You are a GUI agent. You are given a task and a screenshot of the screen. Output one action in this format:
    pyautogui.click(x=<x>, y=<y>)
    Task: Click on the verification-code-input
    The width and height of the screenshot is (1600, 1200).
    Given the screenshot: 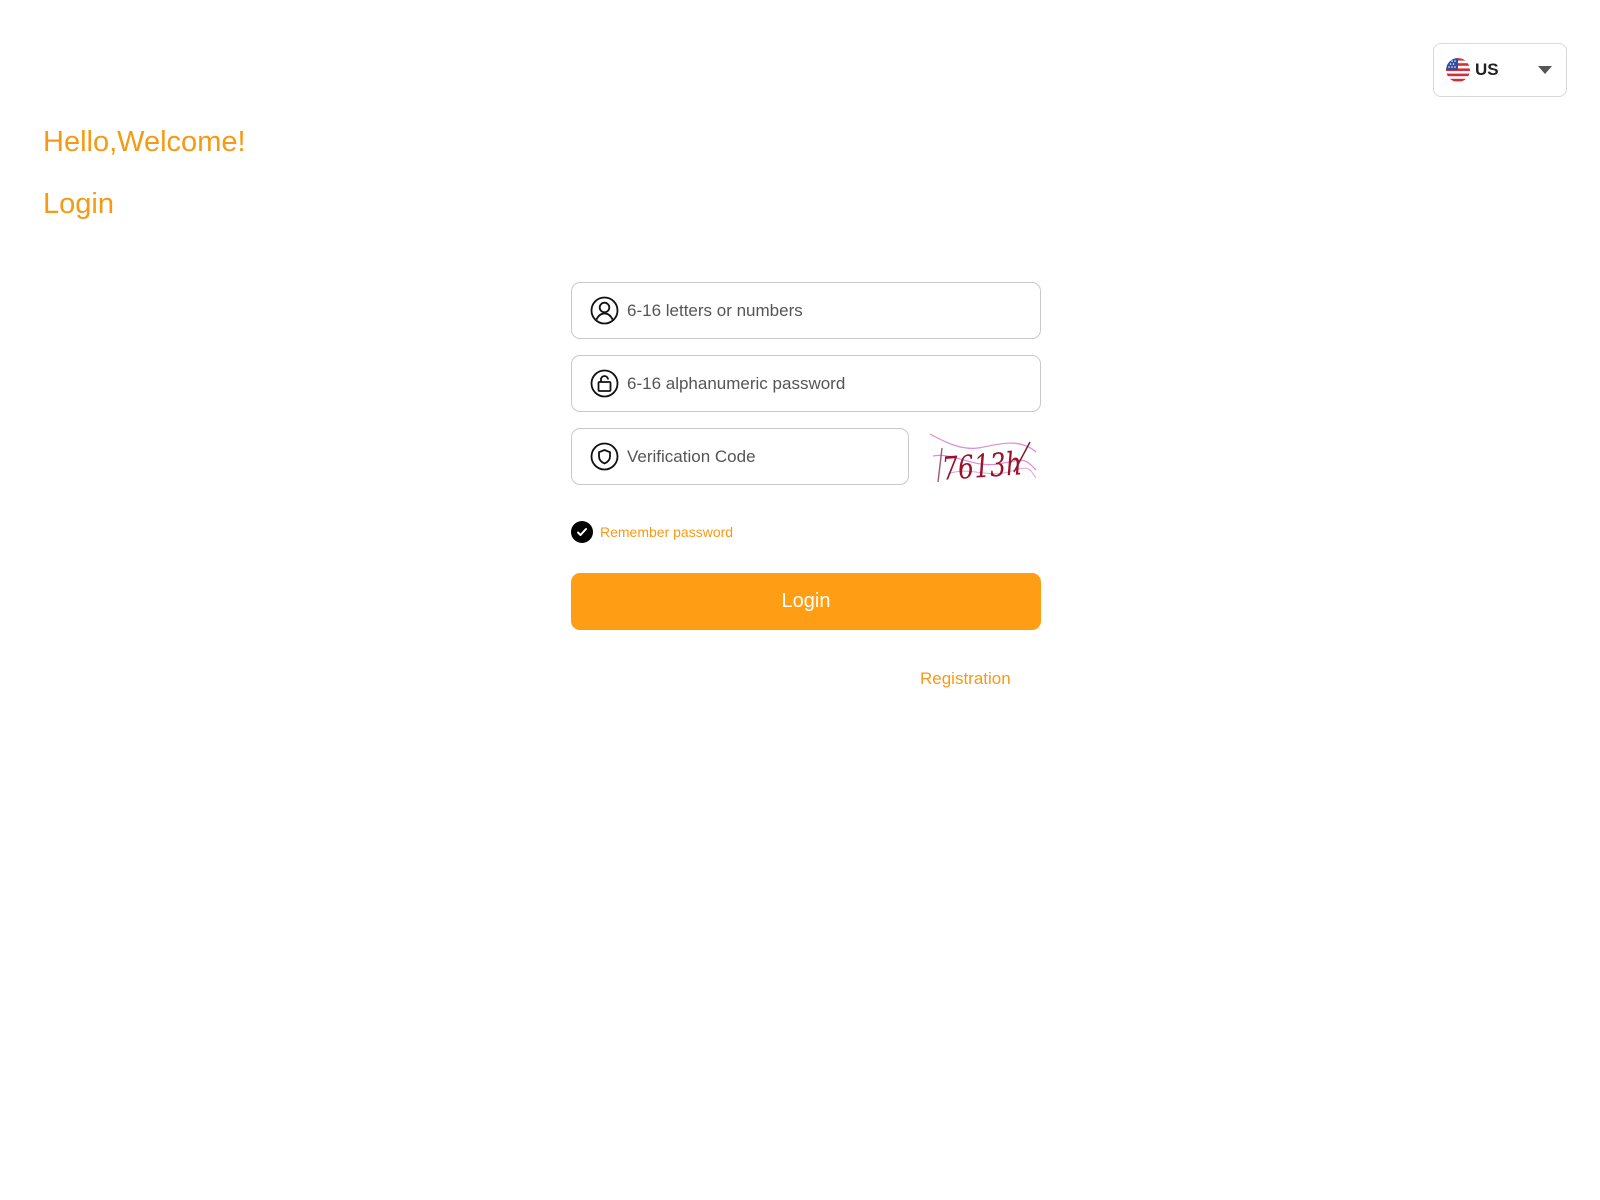 What is the action you would take?
    pyautogui.click(x=767, y=456)
    